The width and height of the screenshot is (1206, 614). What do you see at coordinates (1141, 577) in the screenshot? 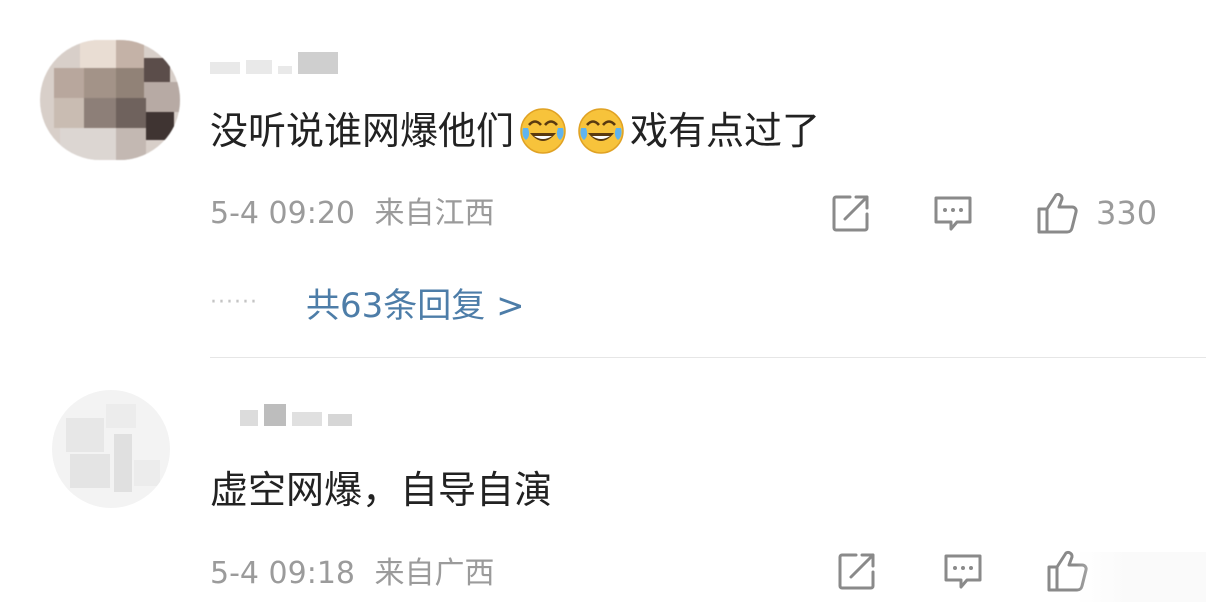
I see `watermark-blur` at bounding box center [1141, 577].